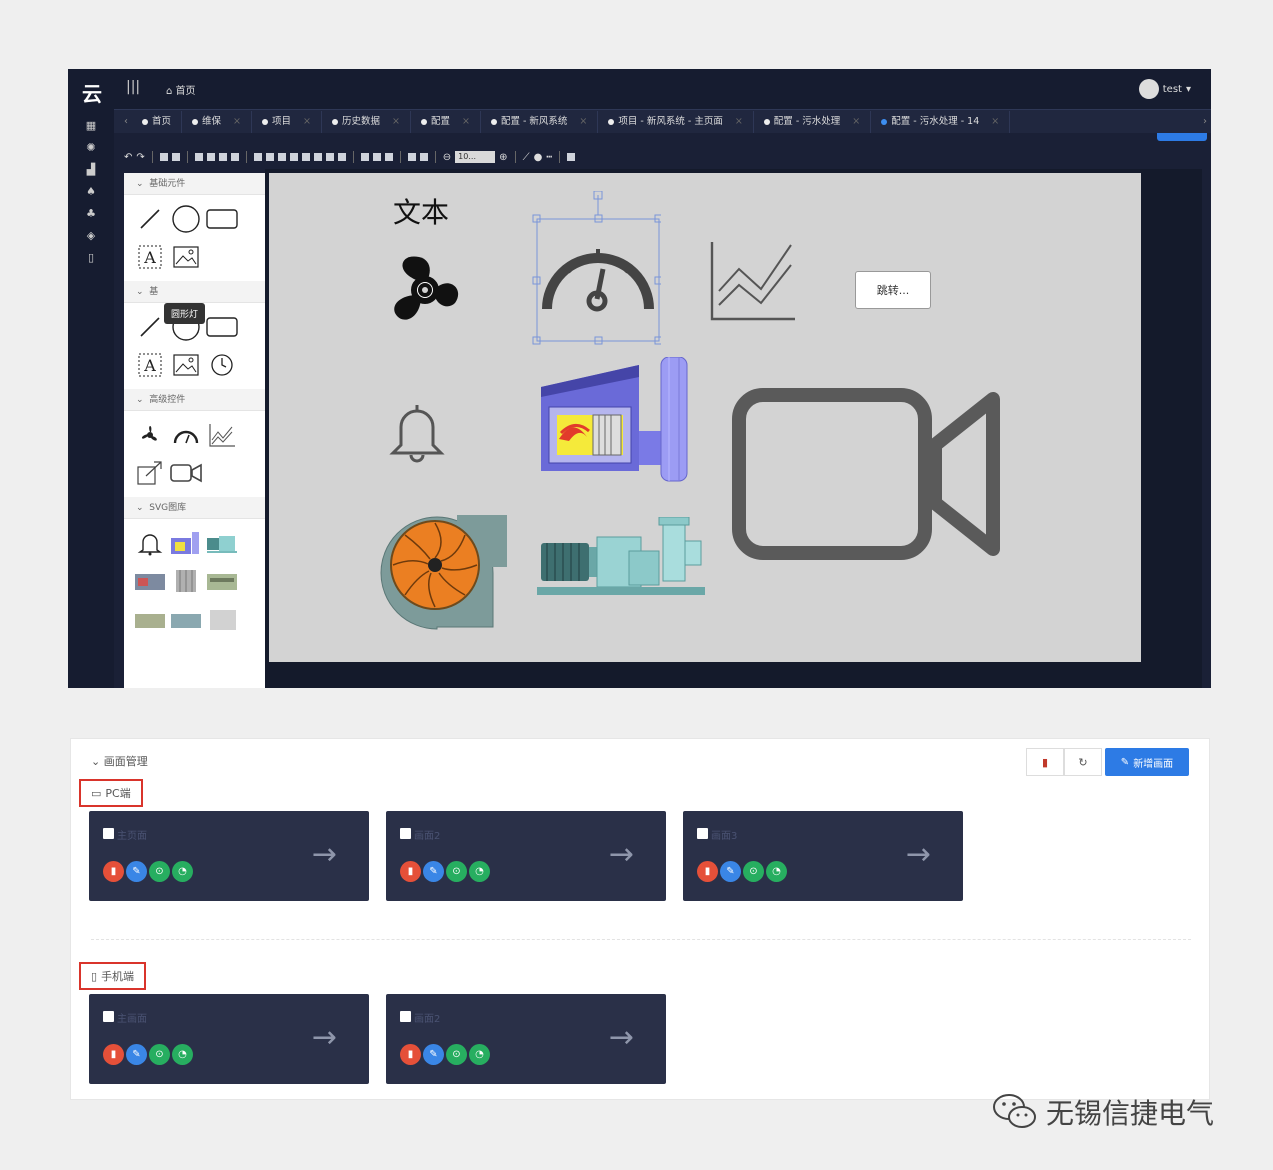  I want to click on align-middle-icon, so click(305, 157).